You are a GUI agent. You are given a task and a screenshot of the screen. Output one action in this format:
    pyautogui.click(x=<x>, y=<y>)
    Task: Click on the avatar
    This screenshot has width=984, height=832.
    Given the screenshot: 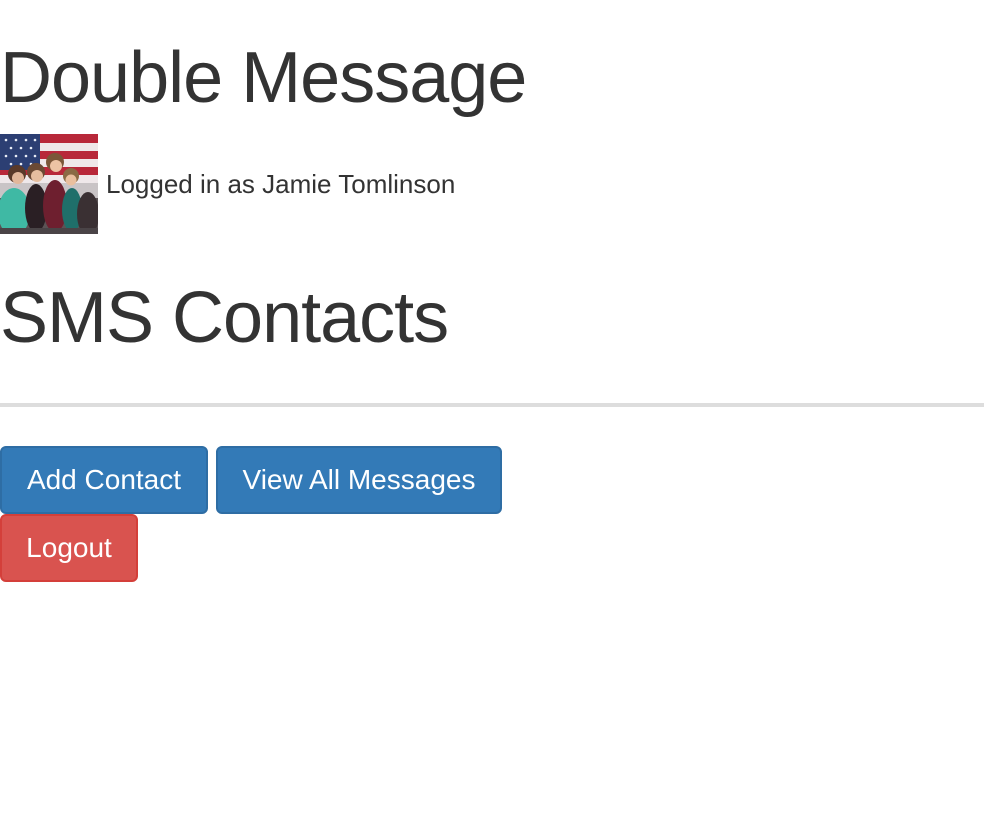 What is the action you would take?
    pyautogui.click(x=49, y=184)
    